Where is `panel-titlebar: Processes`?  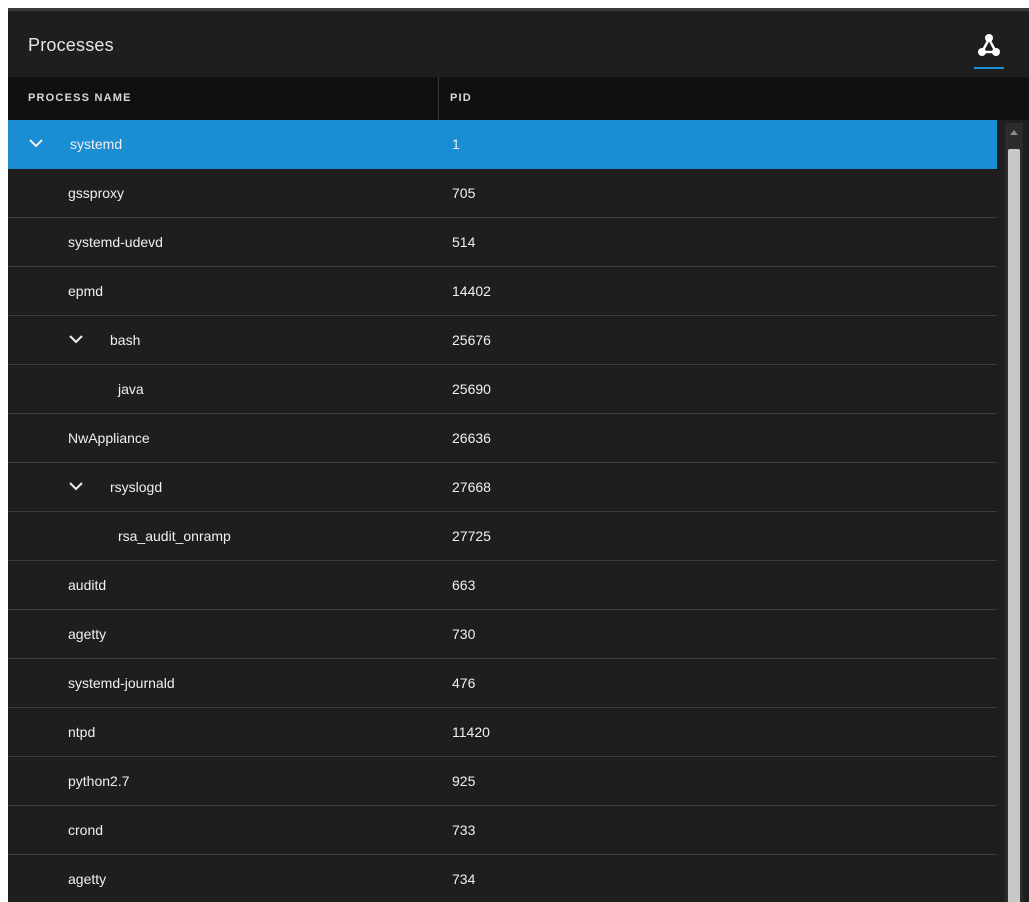
panel-titlebar: Processes is located at coordinates (518, 44).